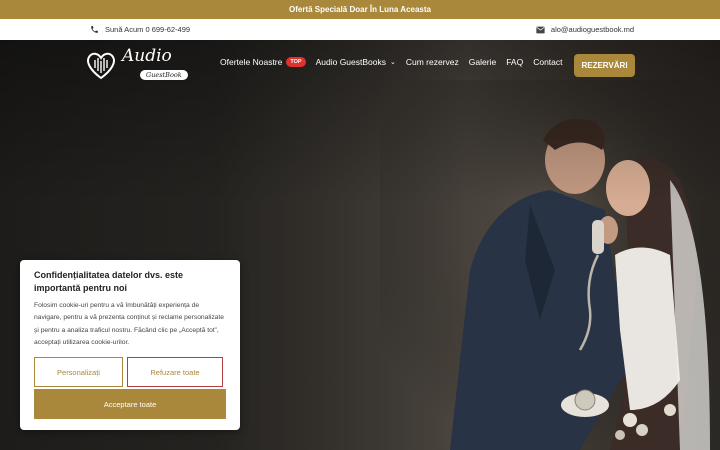 This screenshot has width=720, height=450. I want to click on reserve-button: REZERVĂRI, so click(604, 65).